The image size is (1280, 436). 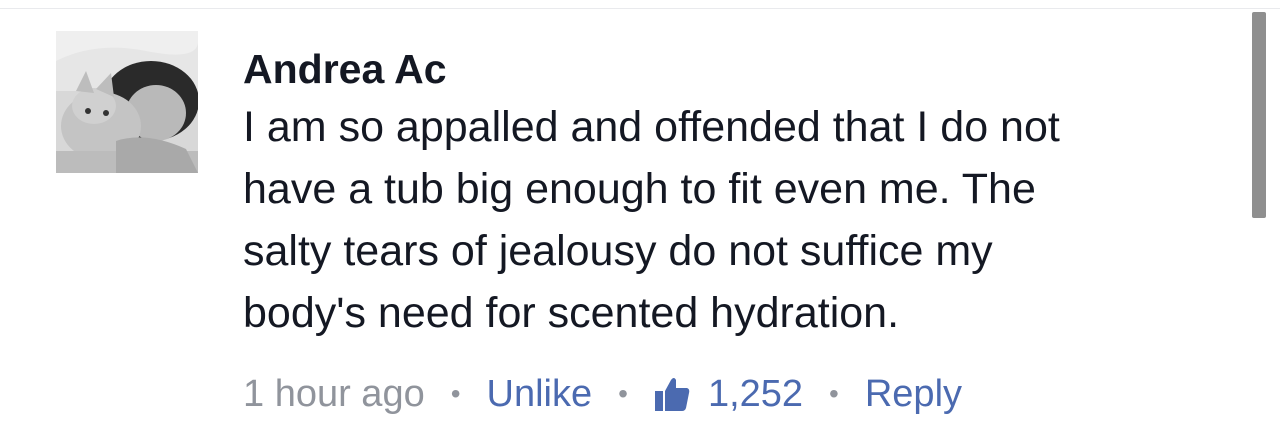 What do you see at coordinates (640, 8) in the screenshot?
I see `top-divider` at bounding box center [640, 8].